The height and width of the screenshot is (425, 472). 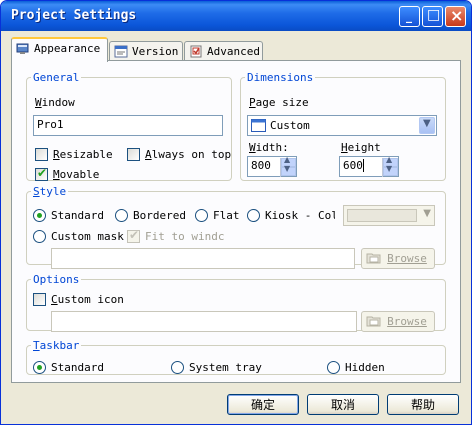 I want to click on height-spinner: ▲ ▼, so click(x=390, y=166).